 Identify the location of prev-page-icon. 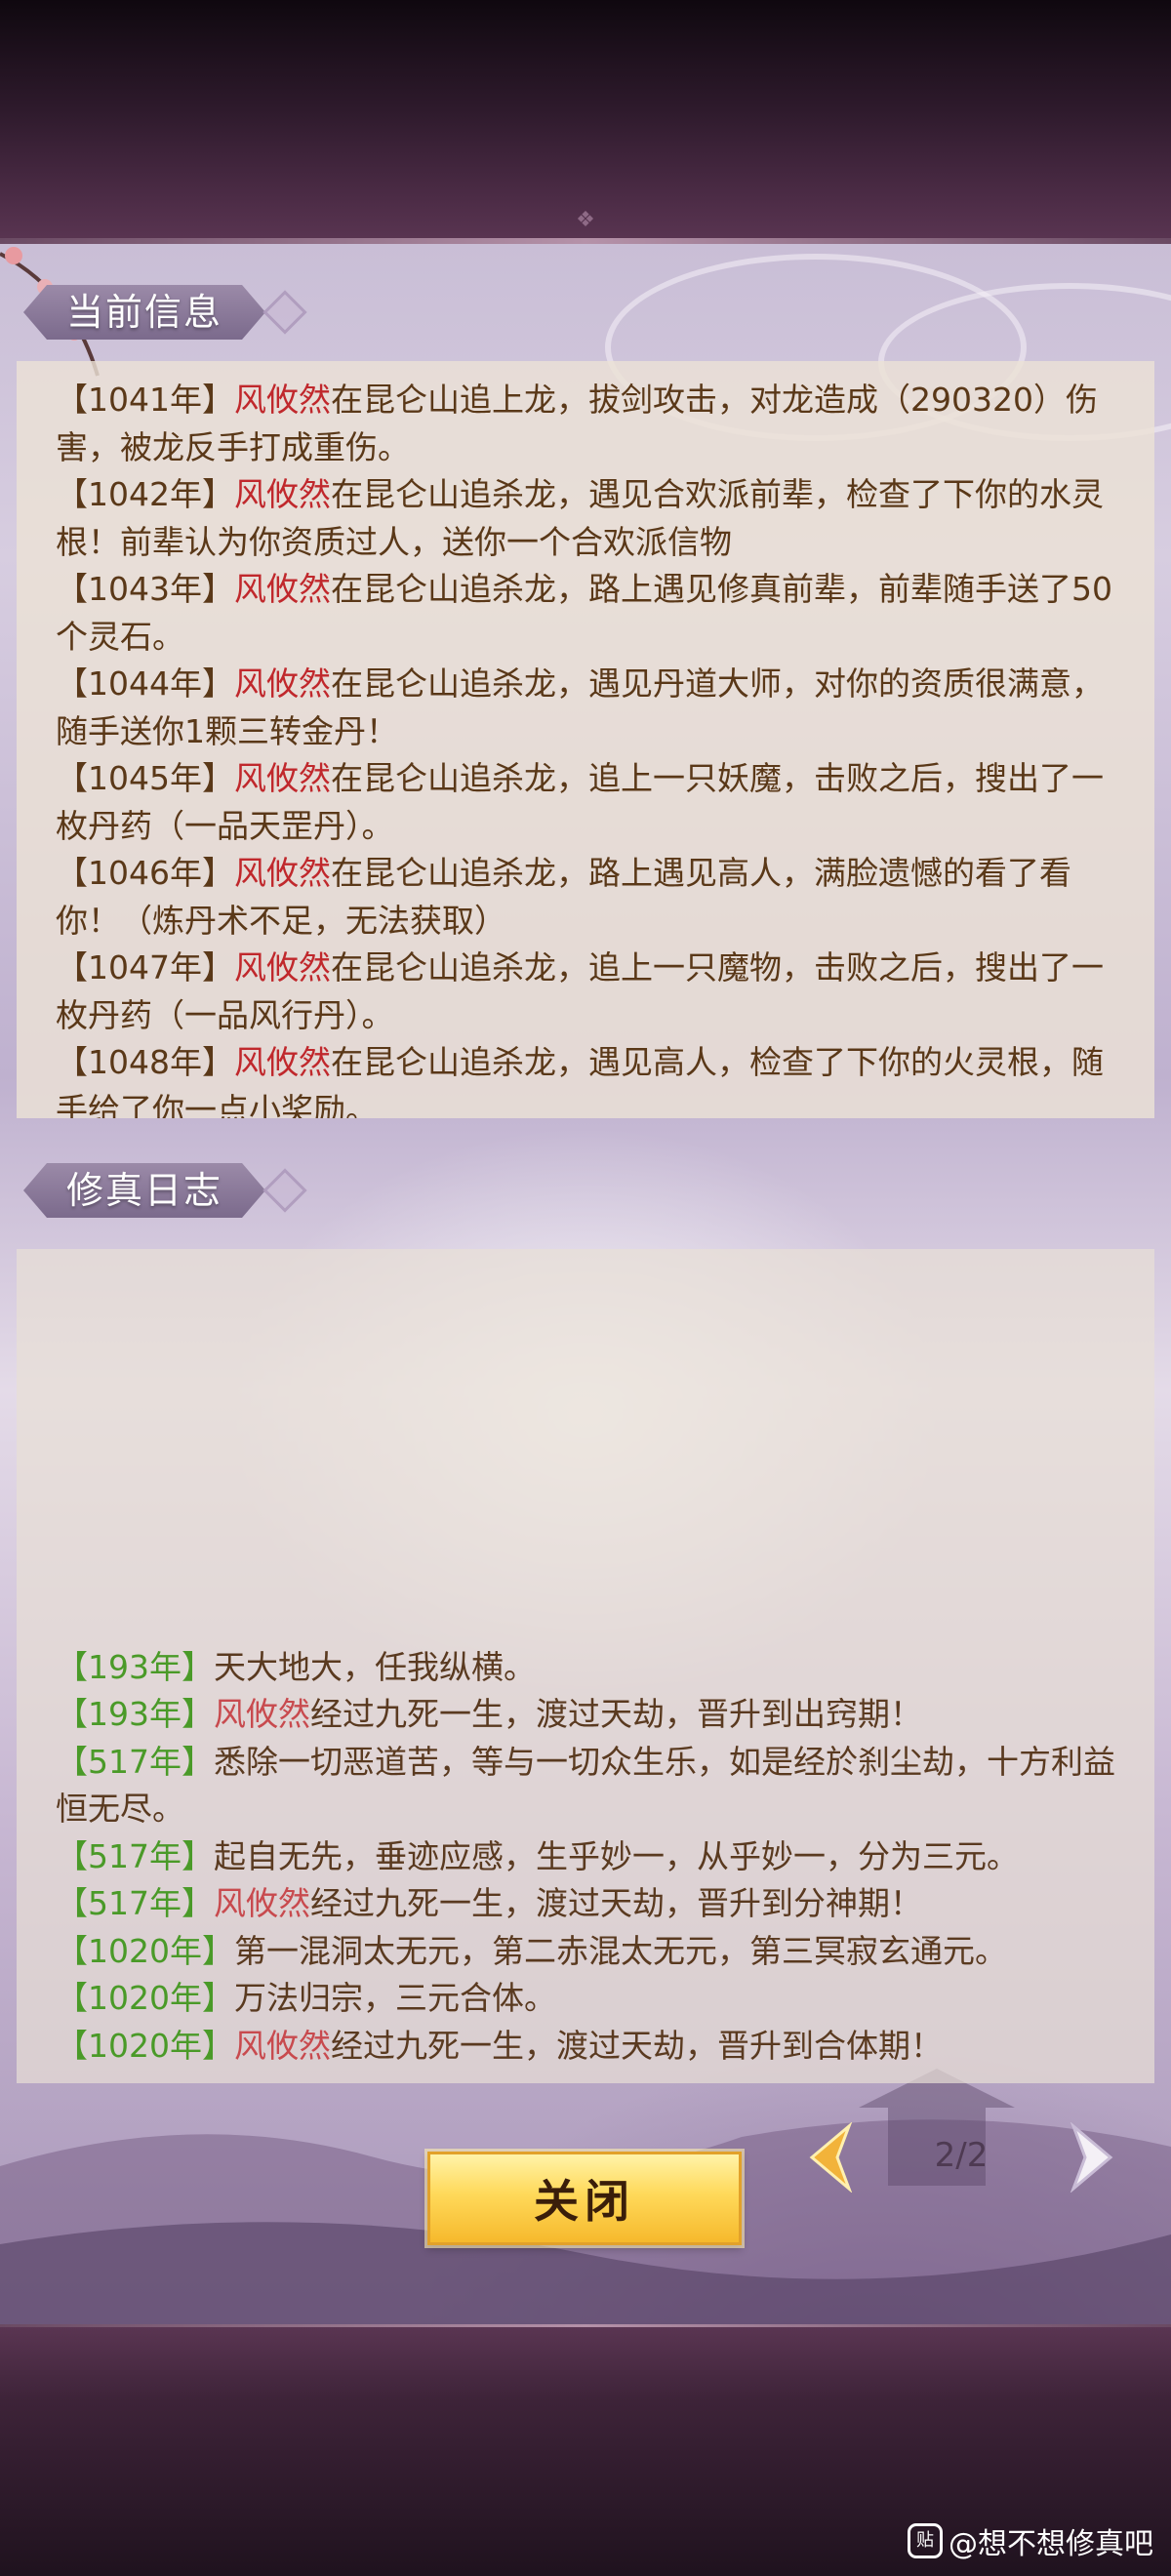
(832, 2157).